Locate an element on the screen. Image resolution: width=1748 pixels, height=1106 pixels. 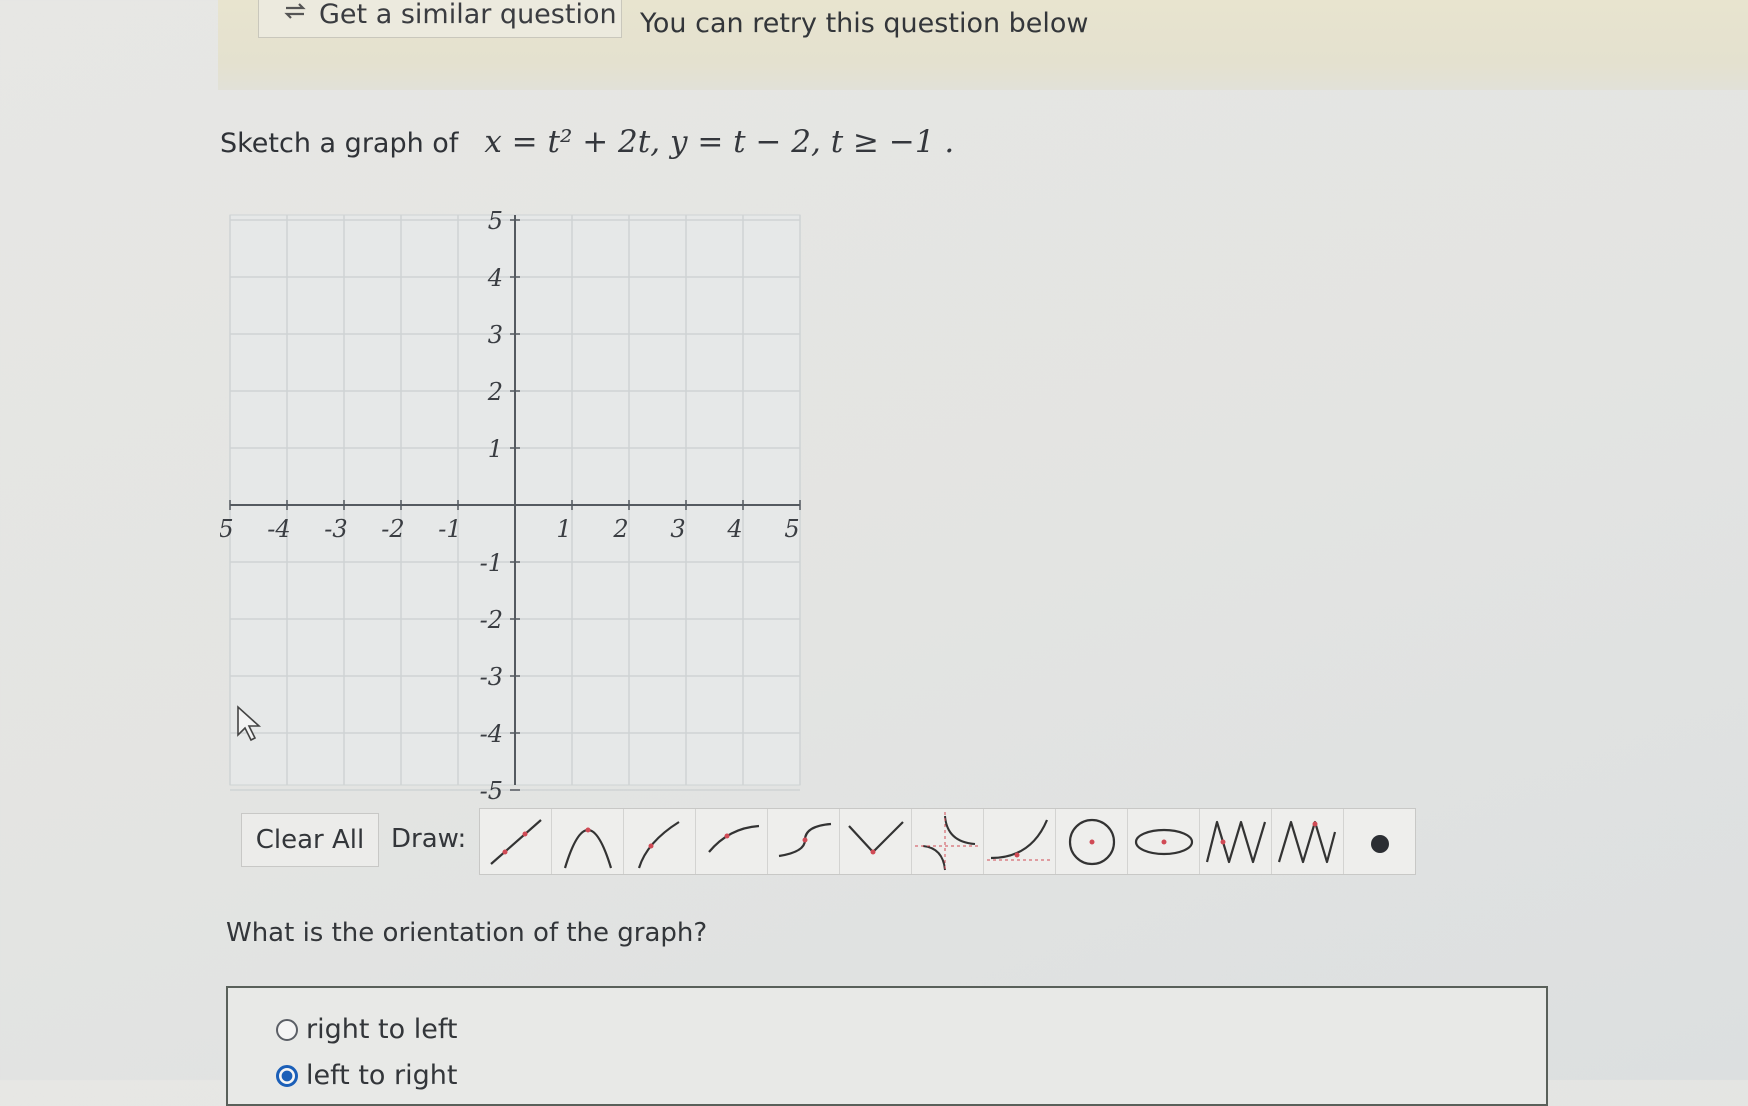
x-tick-label: -2 is located at coordinates (392, 529).